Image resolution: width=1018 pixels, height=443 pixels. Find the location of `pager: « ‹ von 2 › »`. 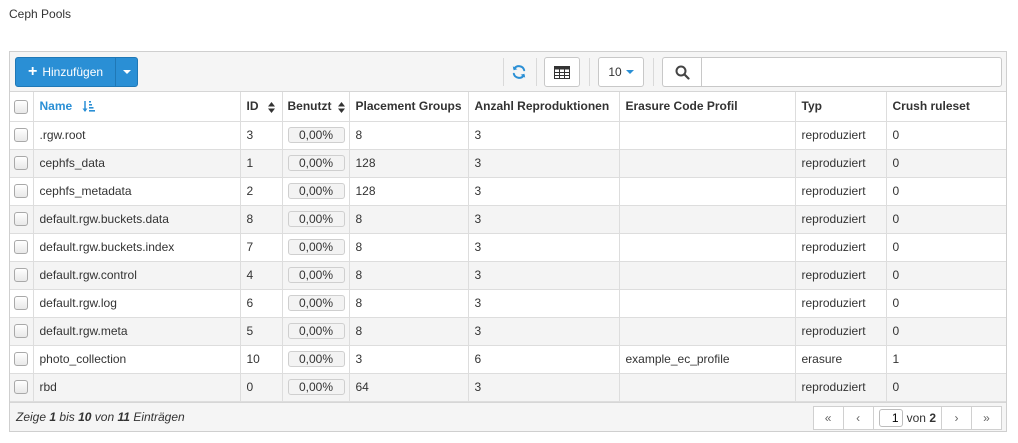

pager: « ‹ von 2 › » is located at coordinates (907, 418).